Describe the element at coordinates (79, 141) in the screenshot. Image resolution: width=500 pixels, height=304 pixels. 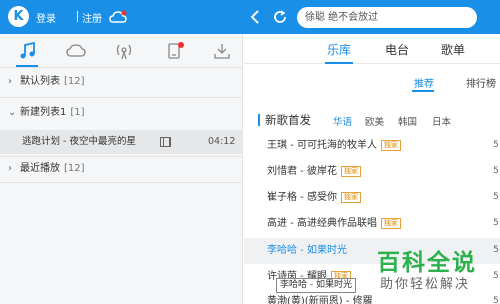
I see `song-title: 逃跑计划 - 夜空中最亮的星` at that location.